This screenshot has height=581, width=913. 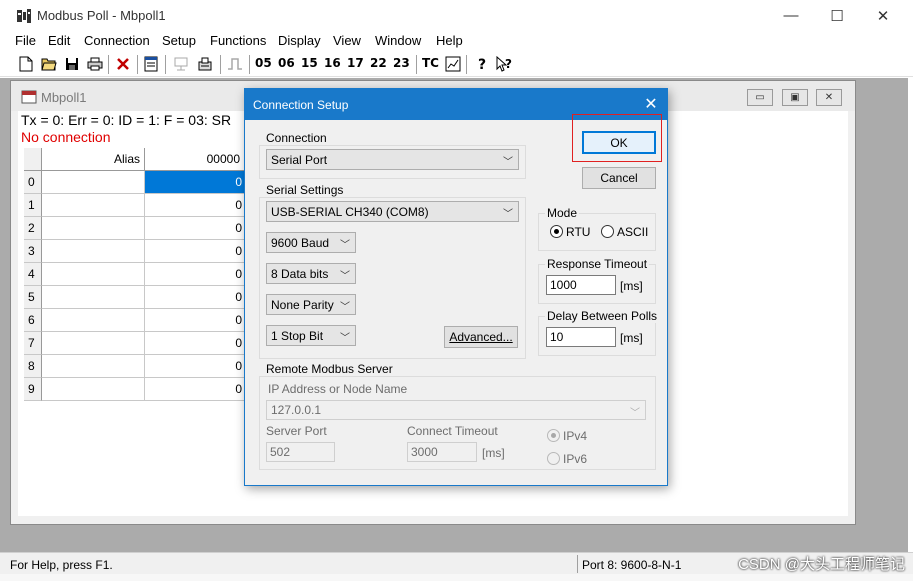 What do you see at coordinates (296, 410) in the screenshot?
I see `ip-address-value: 127.0.0.1` at bounding box center [296, 410].